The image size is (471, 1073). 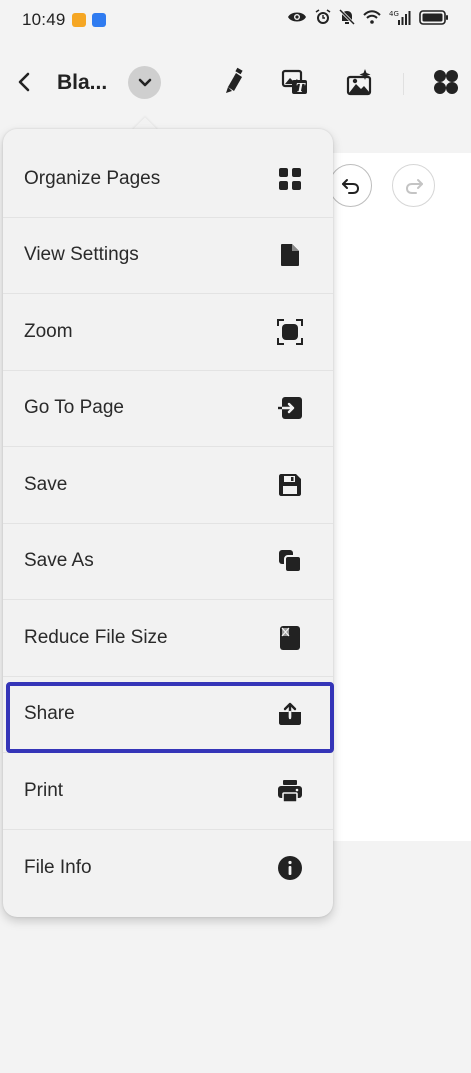 I want to click on image-text-icon: T, so click(x=295, y=82).